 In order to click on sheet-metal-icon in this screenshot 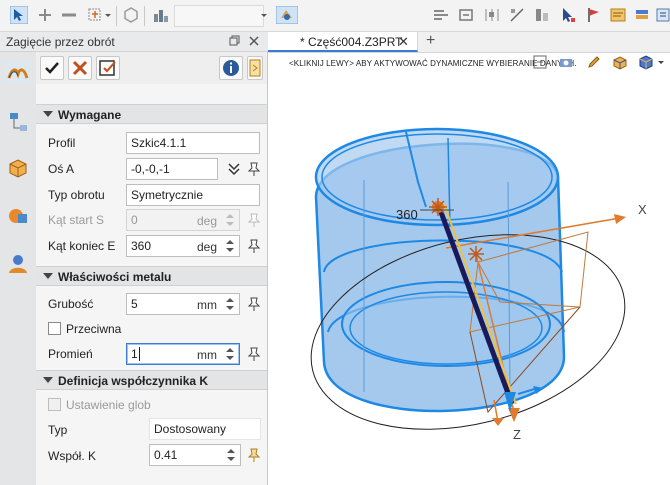, I will do `click(18, 72)`.